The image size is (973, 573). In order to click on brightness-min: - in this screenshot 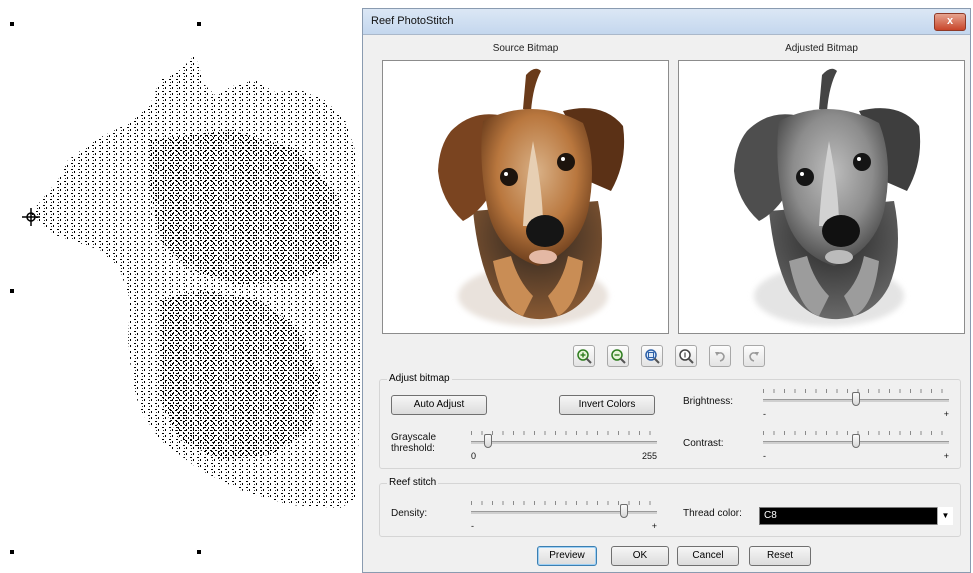, I will do `click(764, 414)`.